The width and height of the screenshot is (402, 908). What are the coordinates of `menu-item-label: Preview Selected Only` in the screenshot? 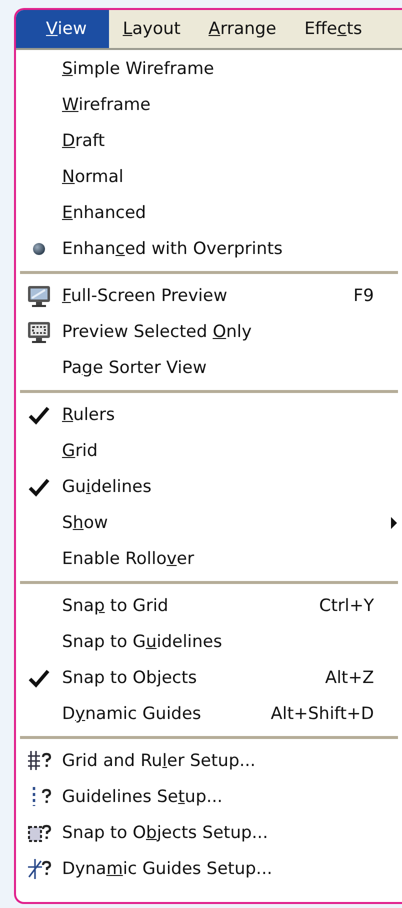 It's located at (157, 332).